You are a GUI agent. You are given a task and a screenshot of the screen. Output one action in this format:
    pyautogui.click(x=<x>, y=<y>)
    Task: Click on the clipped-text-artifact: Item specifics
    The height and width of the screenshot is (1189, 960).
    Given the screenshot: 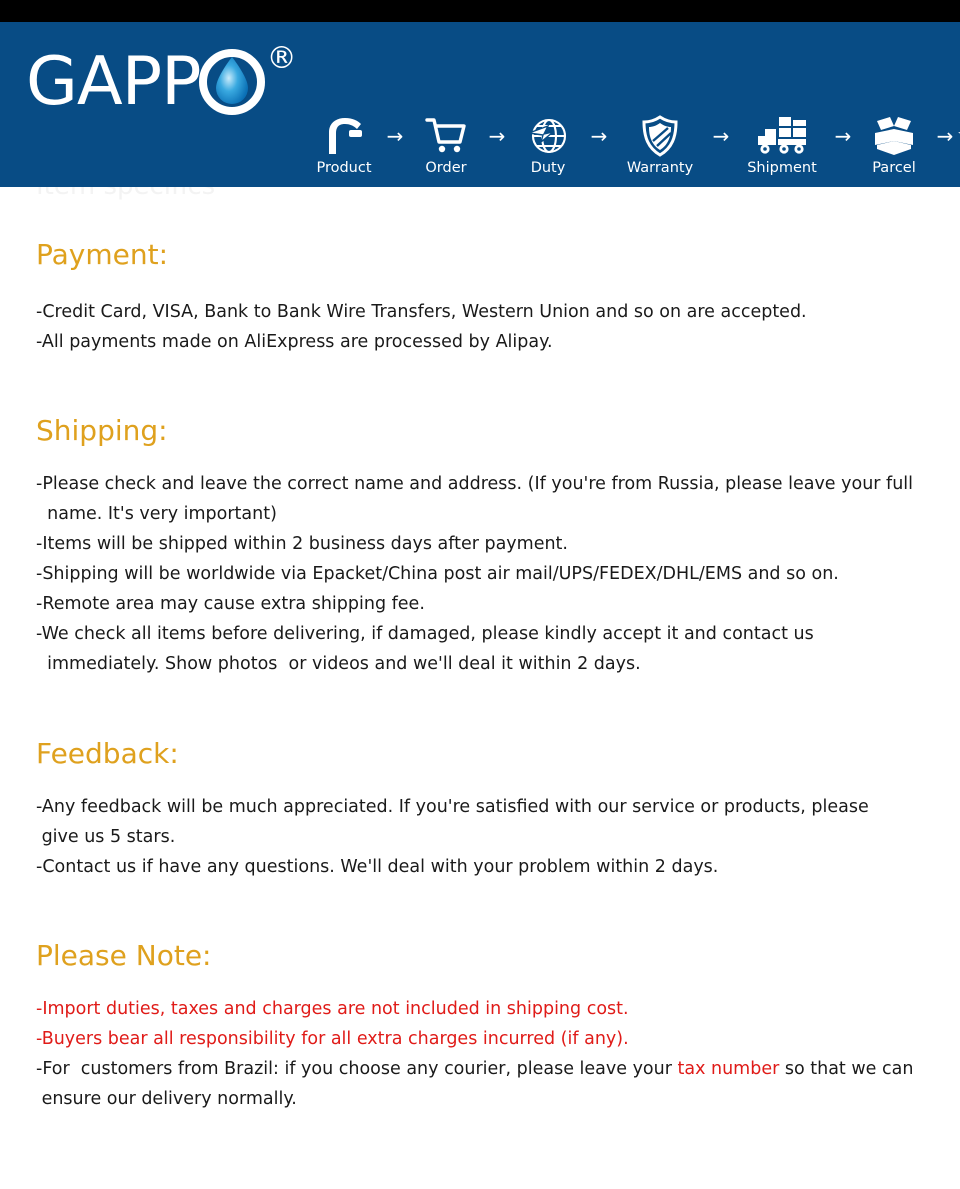 What is the action you would take?
    pyautogui.click(x=251, y=194)
    